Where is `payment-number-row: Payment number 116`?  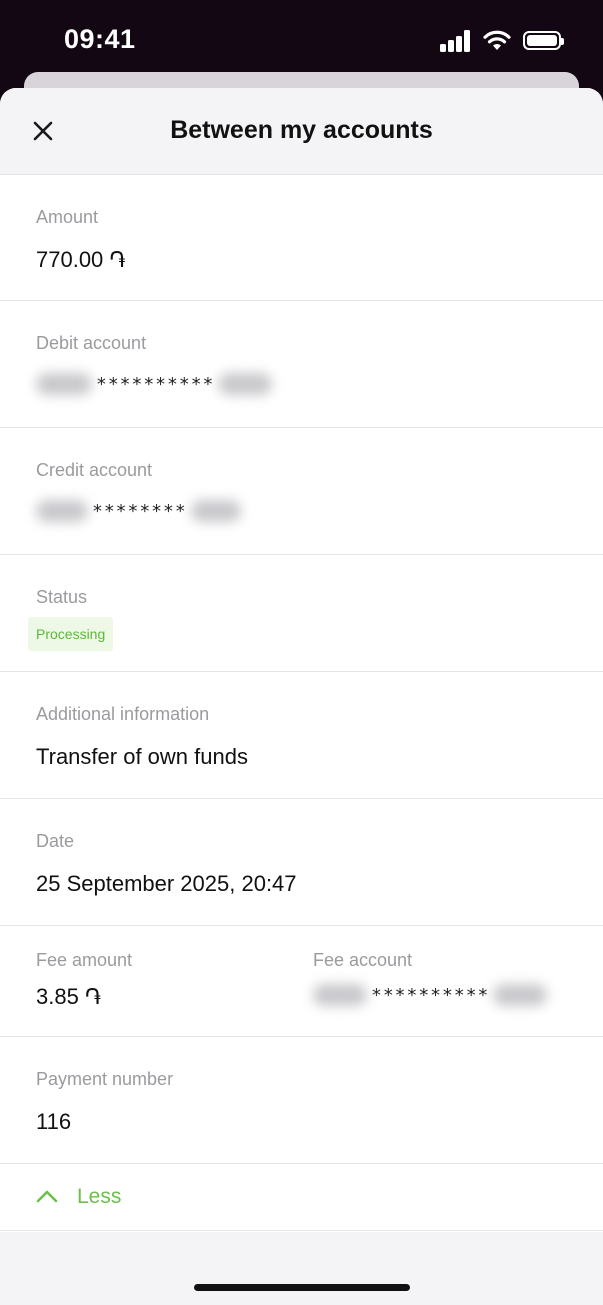 payment-number-row: Payment number 116 is located at coordinates (301, 1100).